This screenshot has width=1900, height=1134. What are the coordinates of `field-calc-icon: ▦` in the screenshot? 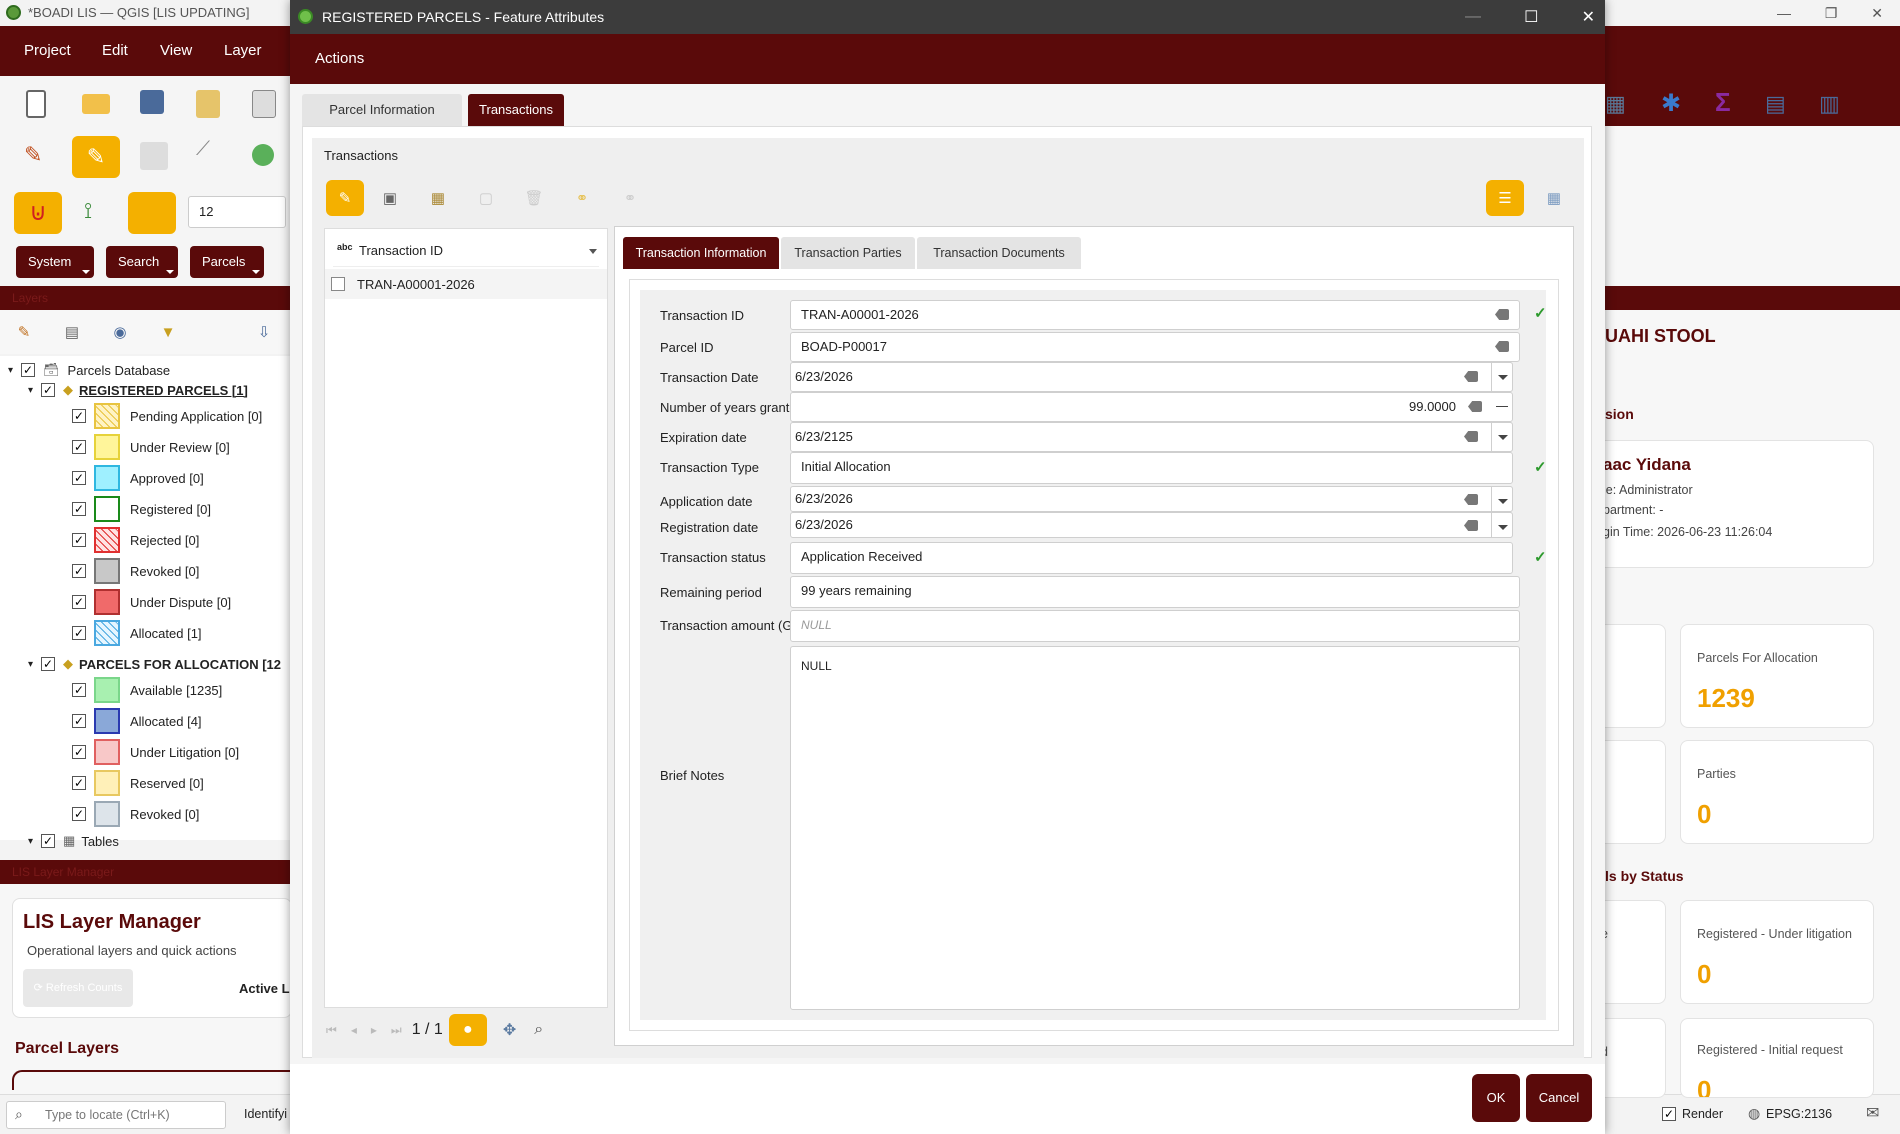 It's located at (1615, 104).